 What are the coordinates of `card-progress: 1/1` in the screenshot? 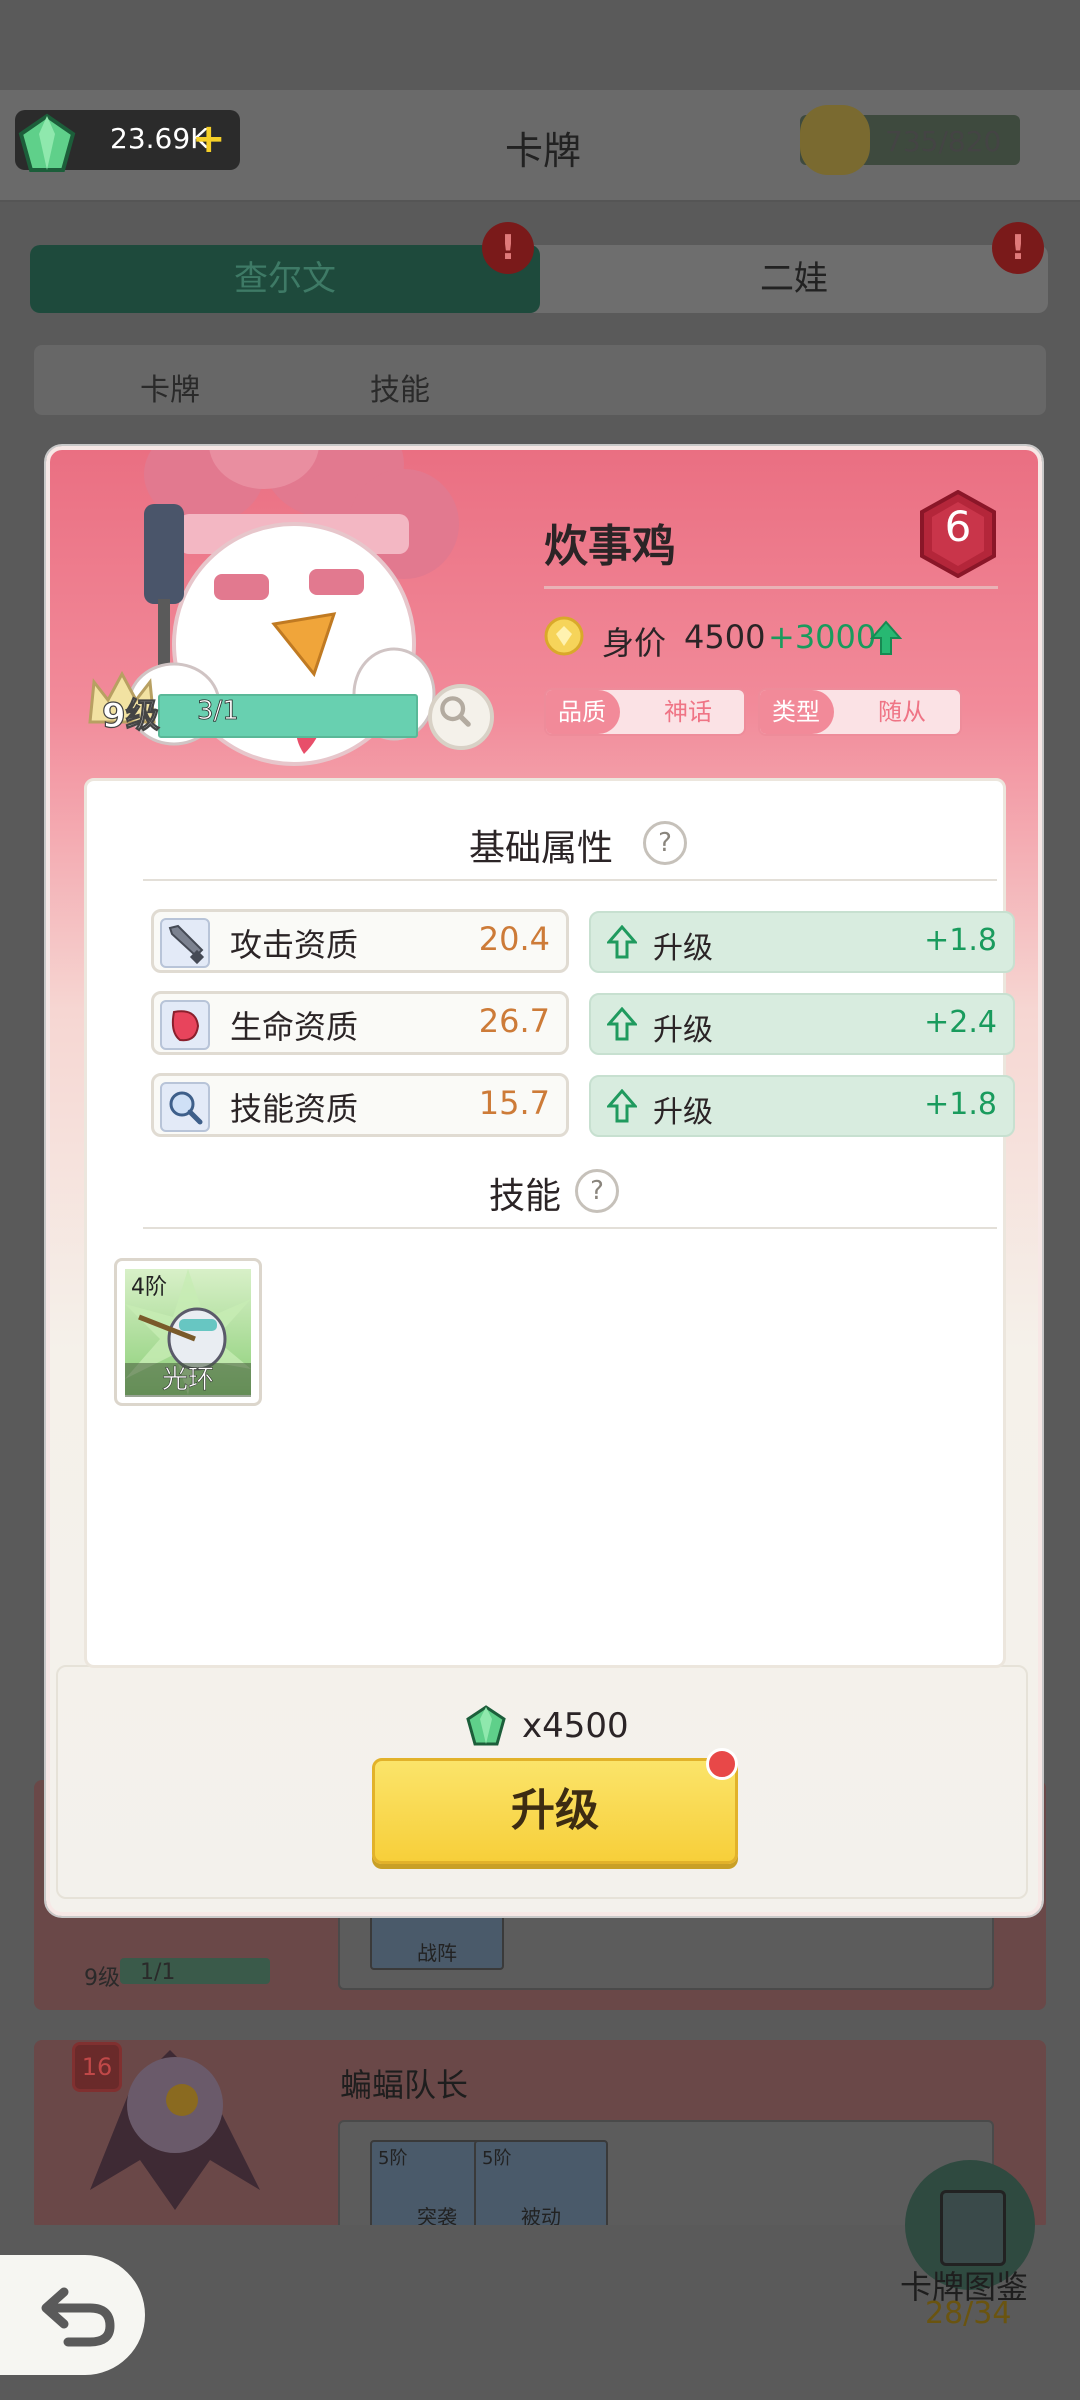 It's located at (158, 1972).